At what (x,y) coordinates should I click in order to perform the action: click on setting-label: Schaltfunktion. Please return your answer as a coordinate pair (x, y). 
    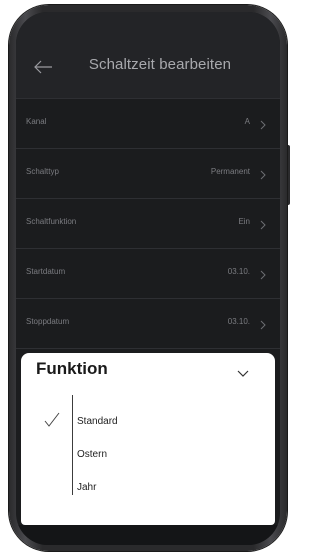
    Looking at the image, I should click on (51, 221).